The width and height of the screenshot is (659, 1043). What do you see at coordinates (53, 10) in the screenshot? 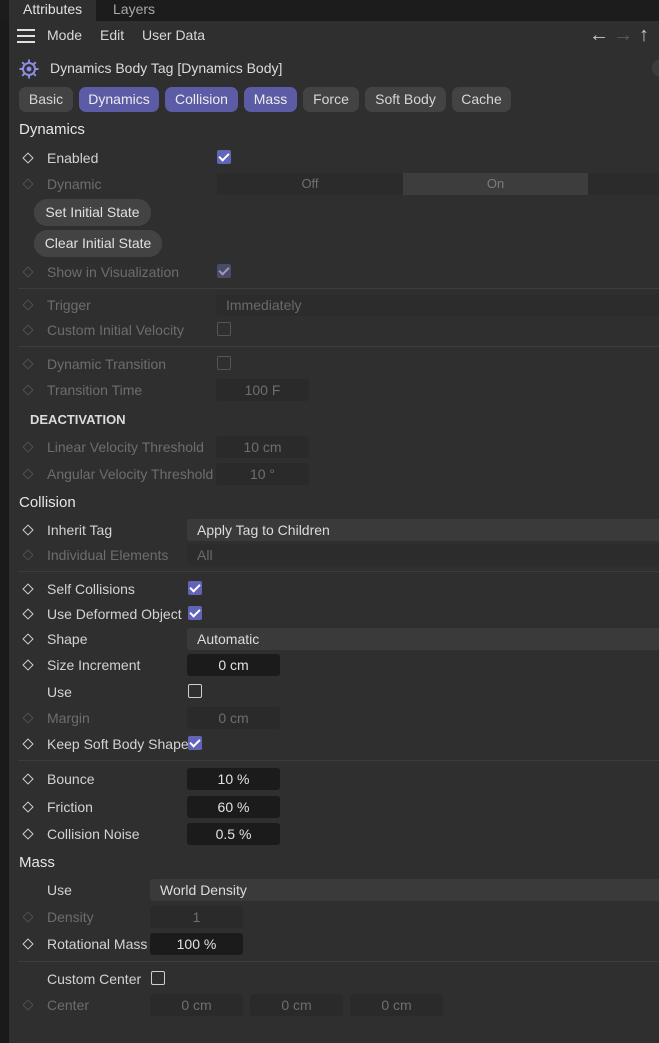
I see `tab-attributes: Attributes` at bounding box center [53, 10].